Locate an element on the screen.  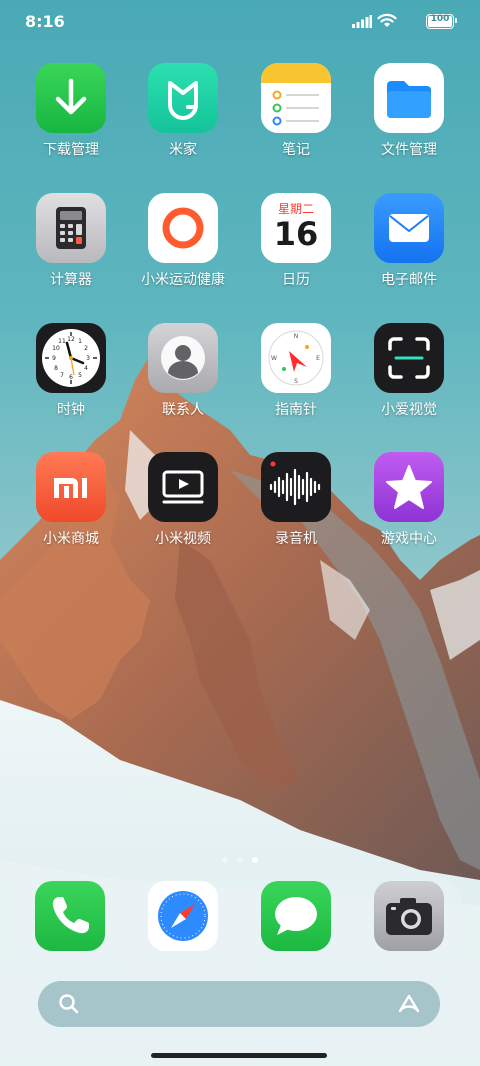
calendar-icon: 星期二 16 is located at coordinates (296, 228).